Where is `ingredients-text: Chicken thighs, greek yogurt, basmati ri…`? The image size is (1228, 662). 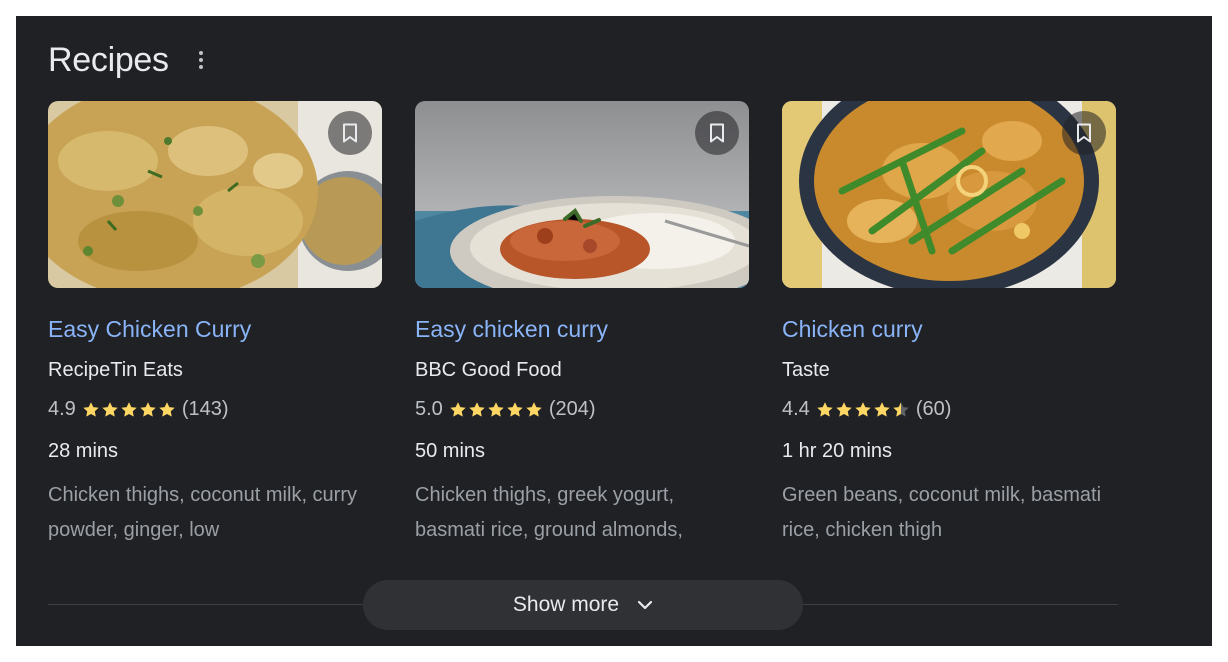 ingredients-text: Chicken thighs, greek yogurt, basmati ri… is located at coordinates (549, 512).